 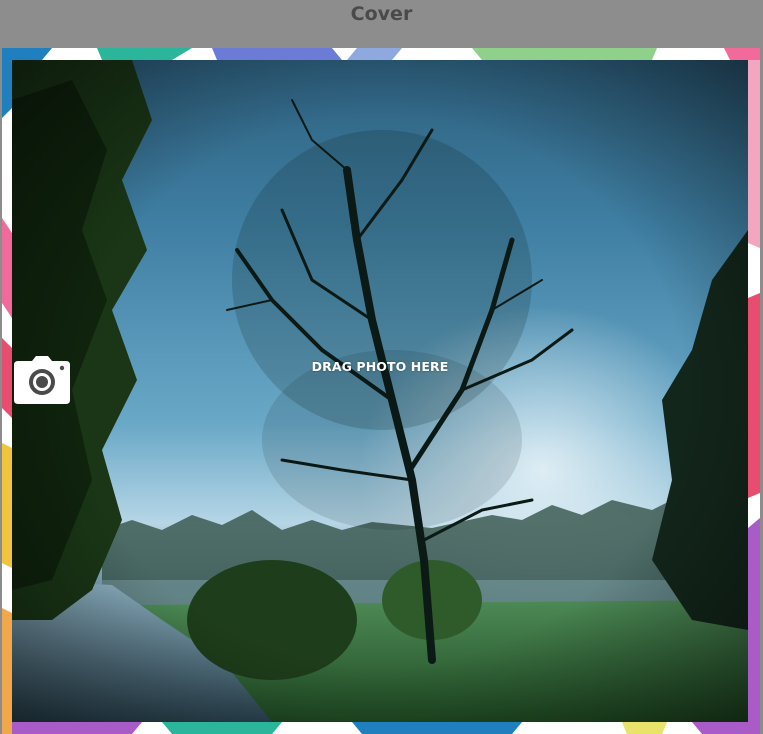 I want to click on drag-photo-label: DRAG PHOTO HERE, so click(x=380, y=366).